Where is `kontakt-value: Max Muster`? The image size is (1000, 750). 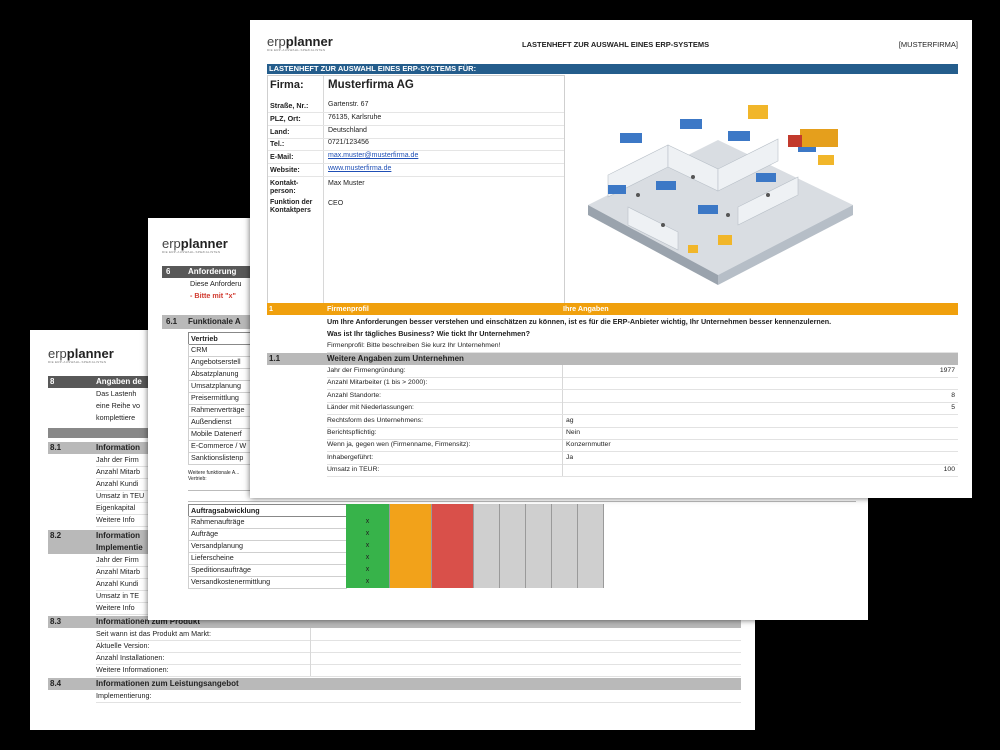
kontakt-value: Max Muster is located at coordinates (346, 183).